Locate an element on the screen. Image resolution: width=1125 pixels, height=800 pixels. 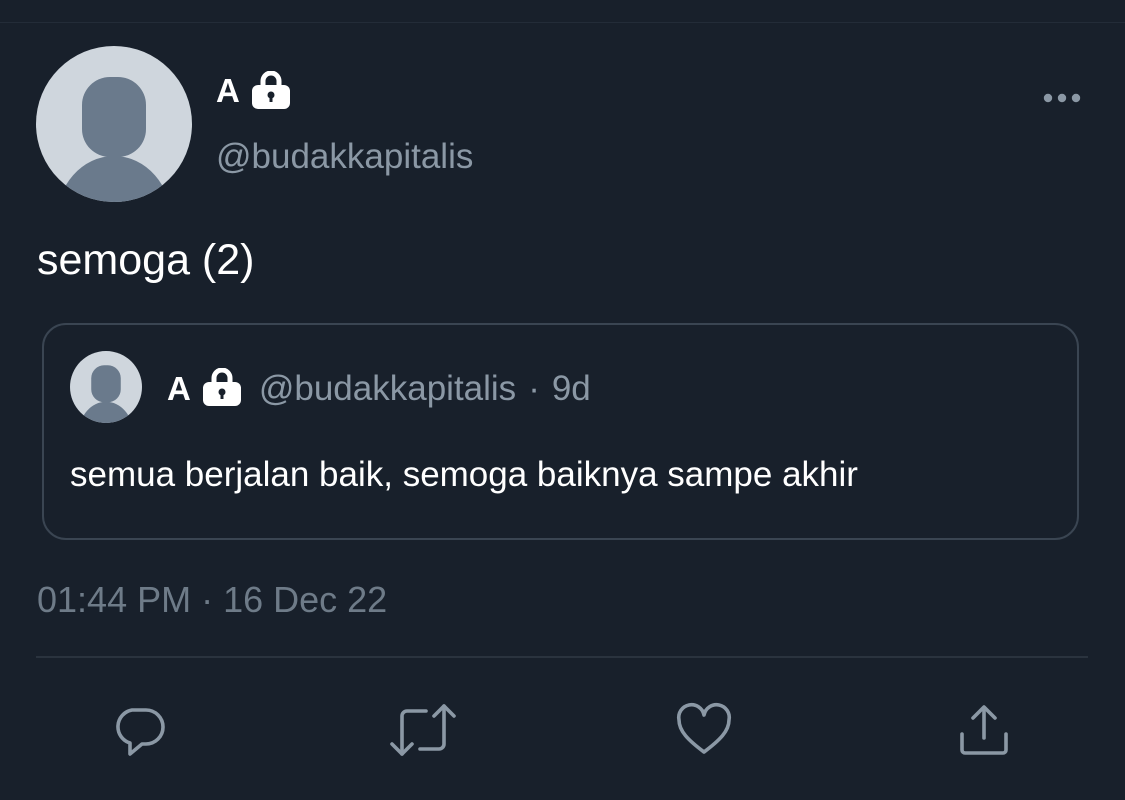
more-horizontal-icon is located at coordinates (1062, 98).